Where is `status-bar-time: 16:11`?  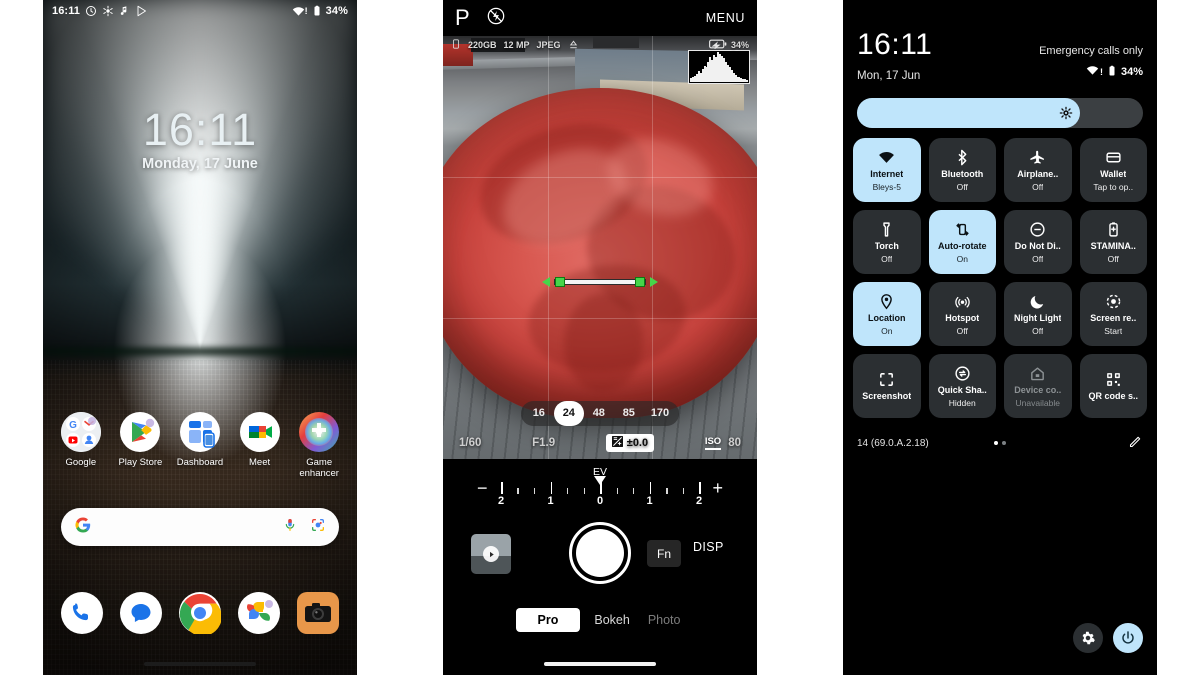
status-bar-time: 16:11 is located at coordinates (66, 11).